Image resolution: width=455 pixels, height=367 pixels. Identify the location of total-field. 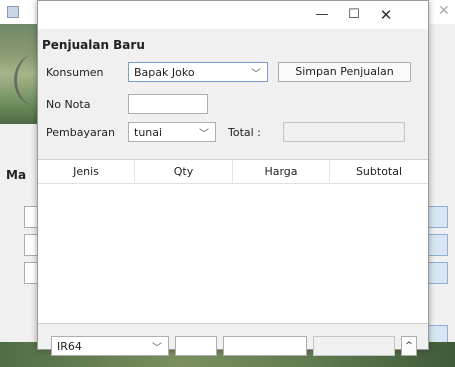
(344, 132).